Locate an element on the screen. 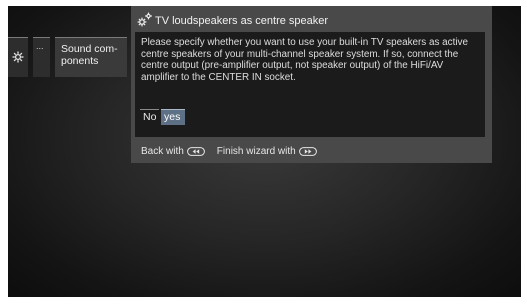 Image resolution: width=527 pixels, height=304 pixels. gears-icon is located at coordinates (144, 19).